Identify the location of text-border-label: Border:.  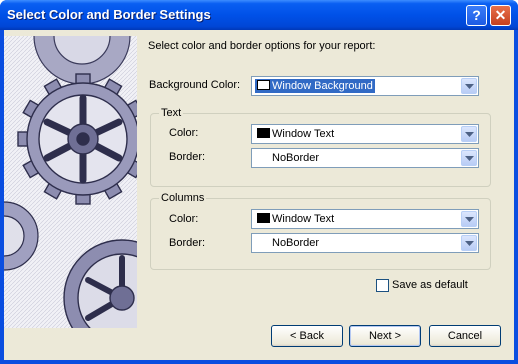
(187, 157).